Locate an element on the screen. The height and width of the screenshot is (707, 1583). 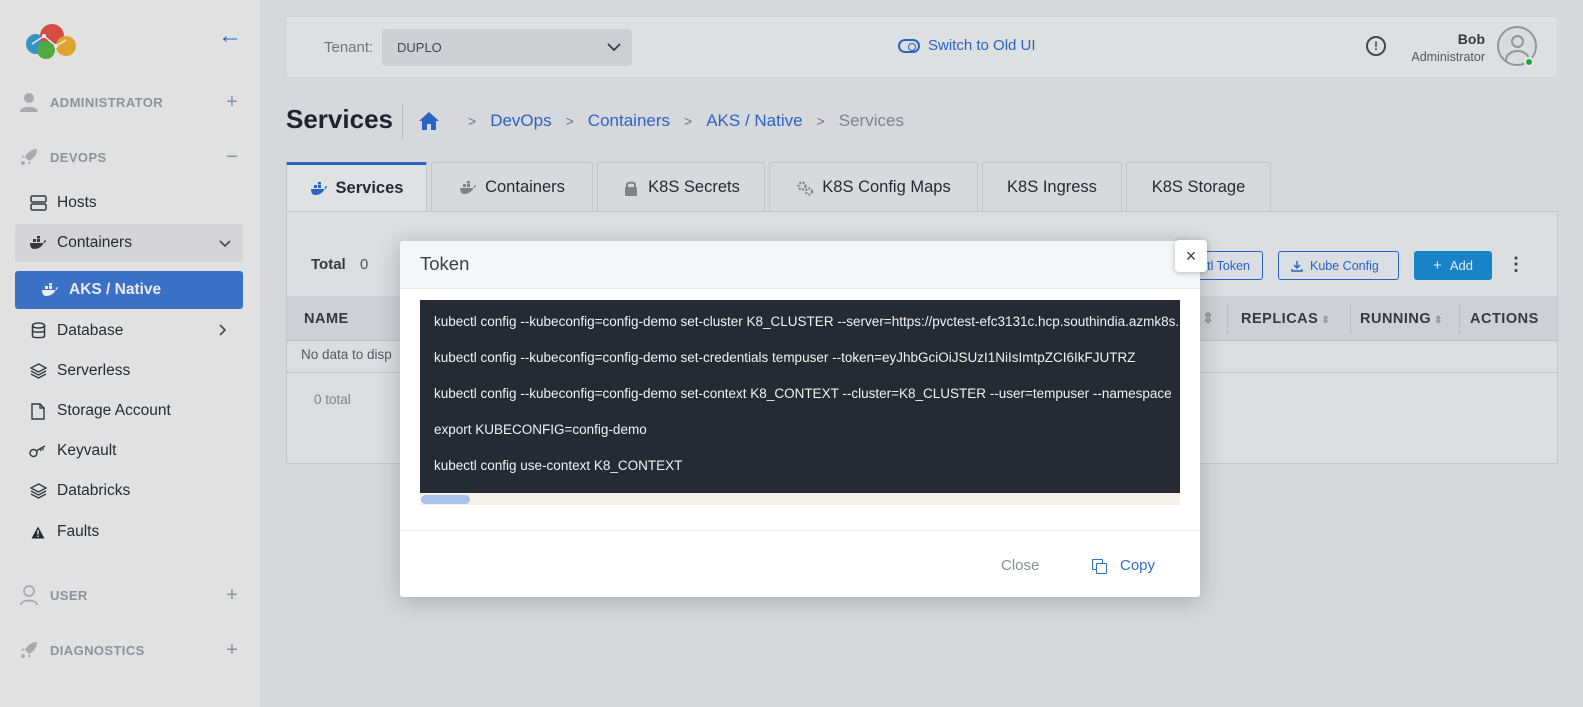
modal-footer-divider is located at coordinates (800, 530).